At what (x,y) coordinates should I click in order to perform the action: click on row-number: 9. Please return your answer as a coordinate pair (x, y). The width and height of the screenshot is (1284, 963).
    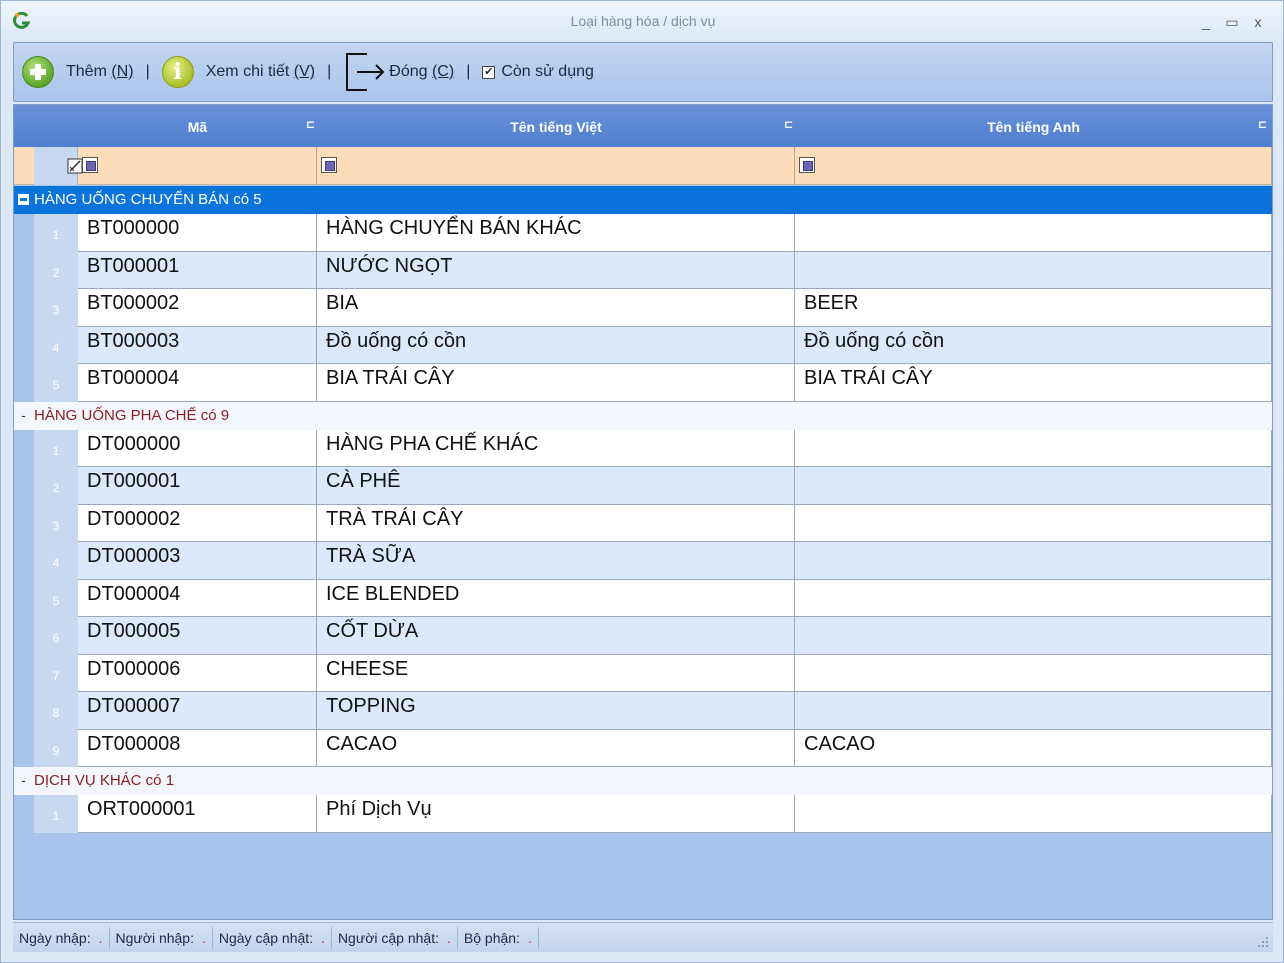
    Looking at the image, I should click on (56, 748).